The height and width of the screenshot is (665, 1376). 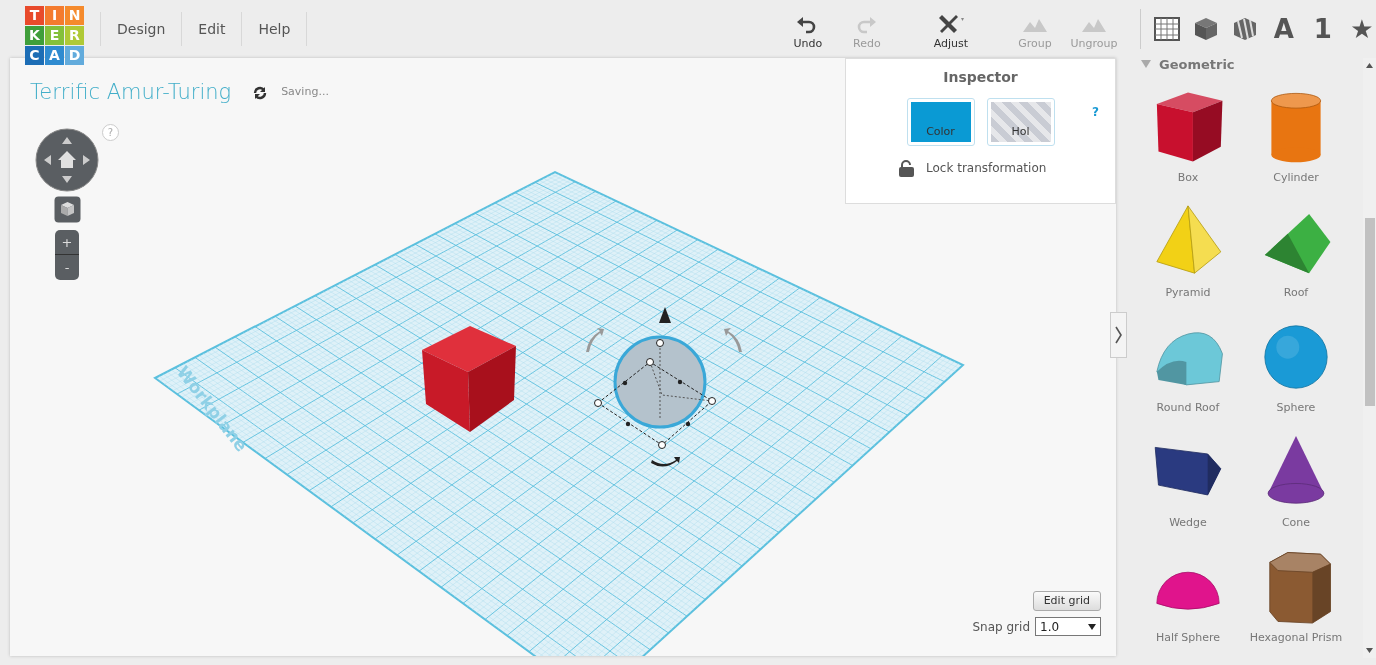 What do you see at coordinates (906, 168) in the screenshot?
I see `unlocked-padlock-icon` at bounding box center [906, 168].